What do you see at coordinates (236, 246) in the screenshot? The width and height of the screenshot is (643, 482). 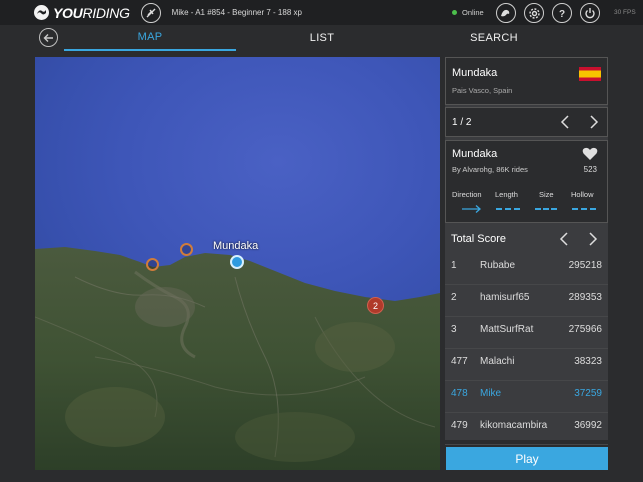 I see `map-spot-label: Mundaka` at bounding box center [236, 246].